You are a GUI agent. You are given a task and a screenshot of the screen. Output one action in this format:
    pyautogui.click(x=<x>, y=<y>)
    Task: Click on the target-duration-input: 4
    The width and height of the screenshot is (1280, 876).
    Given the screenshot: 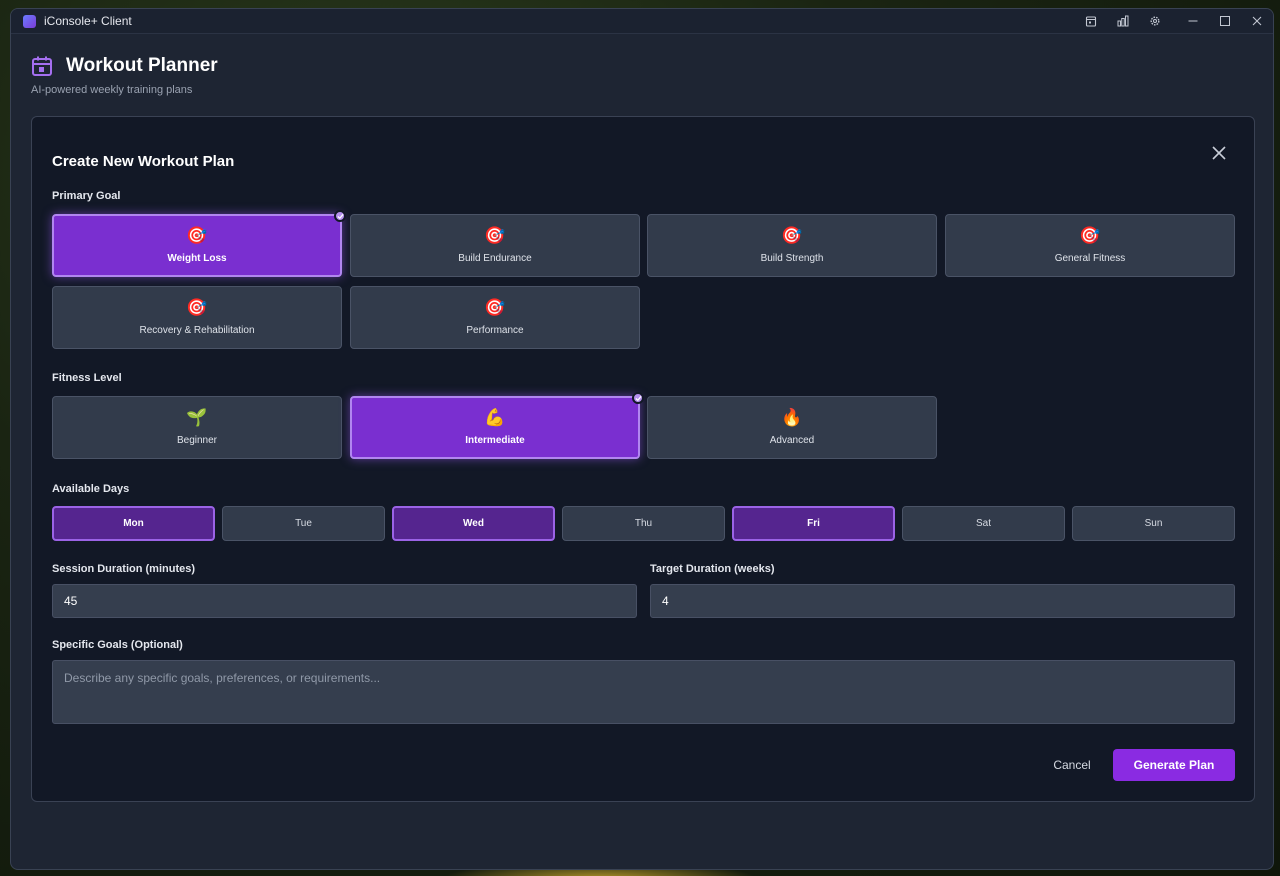 What is the action you would take?
    pyautogui.click(x=942, y=601)
    